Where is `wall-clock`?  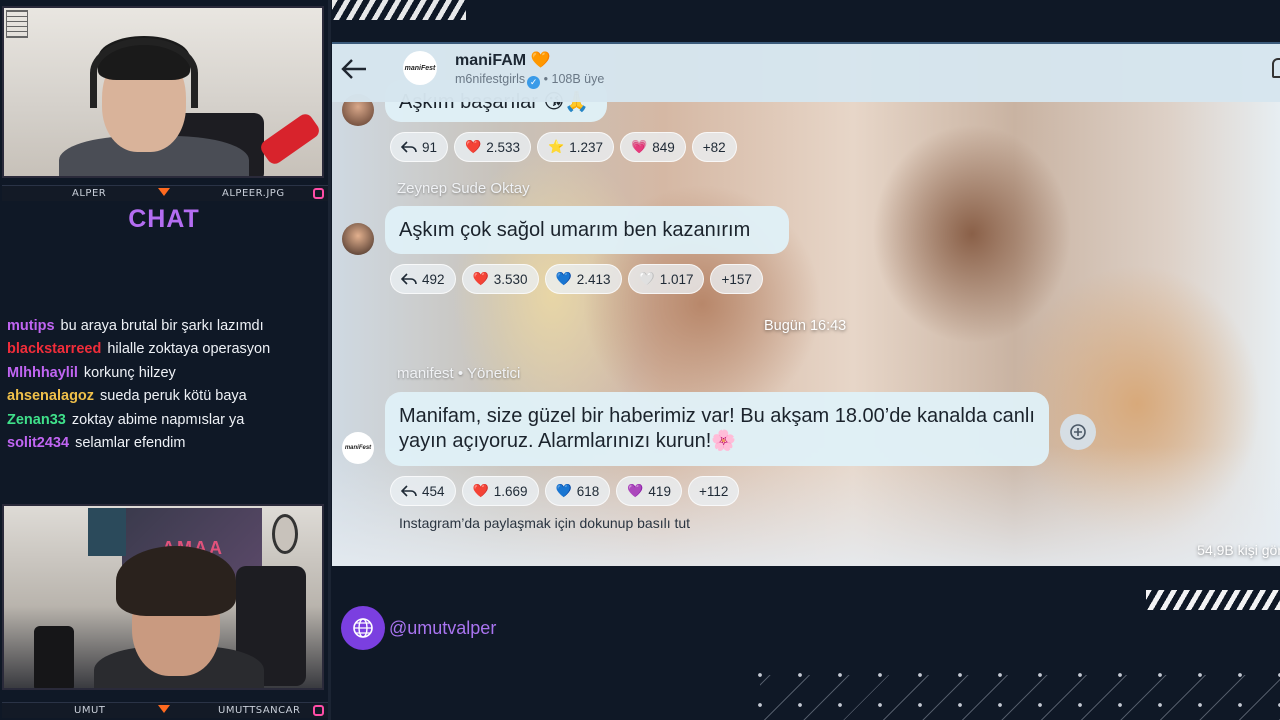 wall-clock is located at coordinates (285, 534).